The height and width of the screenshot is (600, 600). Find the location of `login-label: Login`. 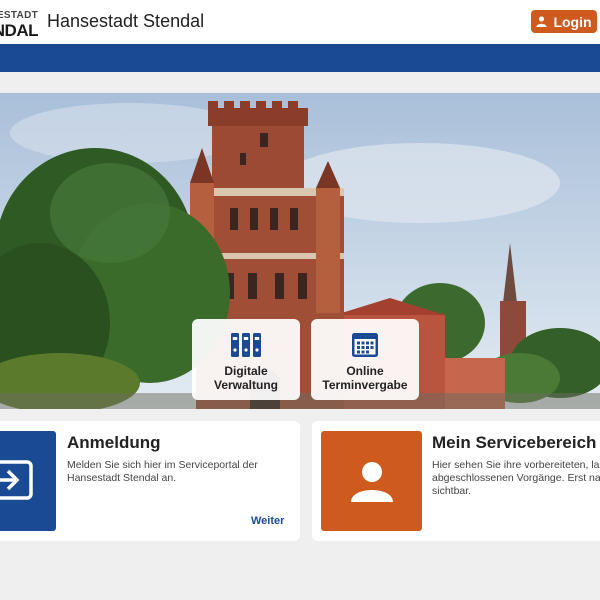

login-label: Login is located at coordinates (572, 21).